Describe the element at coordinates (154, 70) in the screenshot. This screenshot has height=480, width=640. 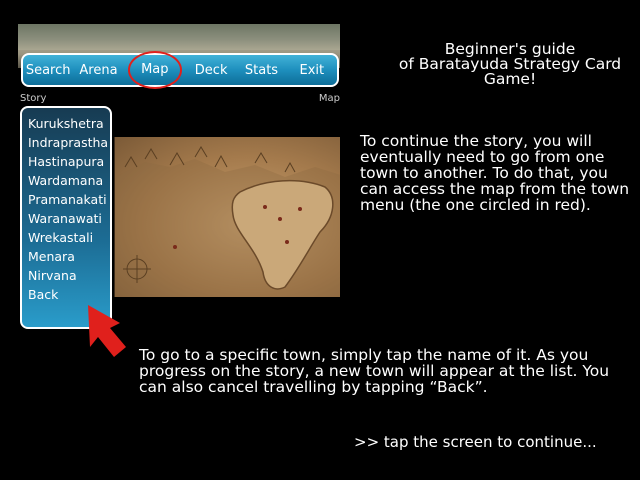
I see `nav-map-button: Map` at that location.